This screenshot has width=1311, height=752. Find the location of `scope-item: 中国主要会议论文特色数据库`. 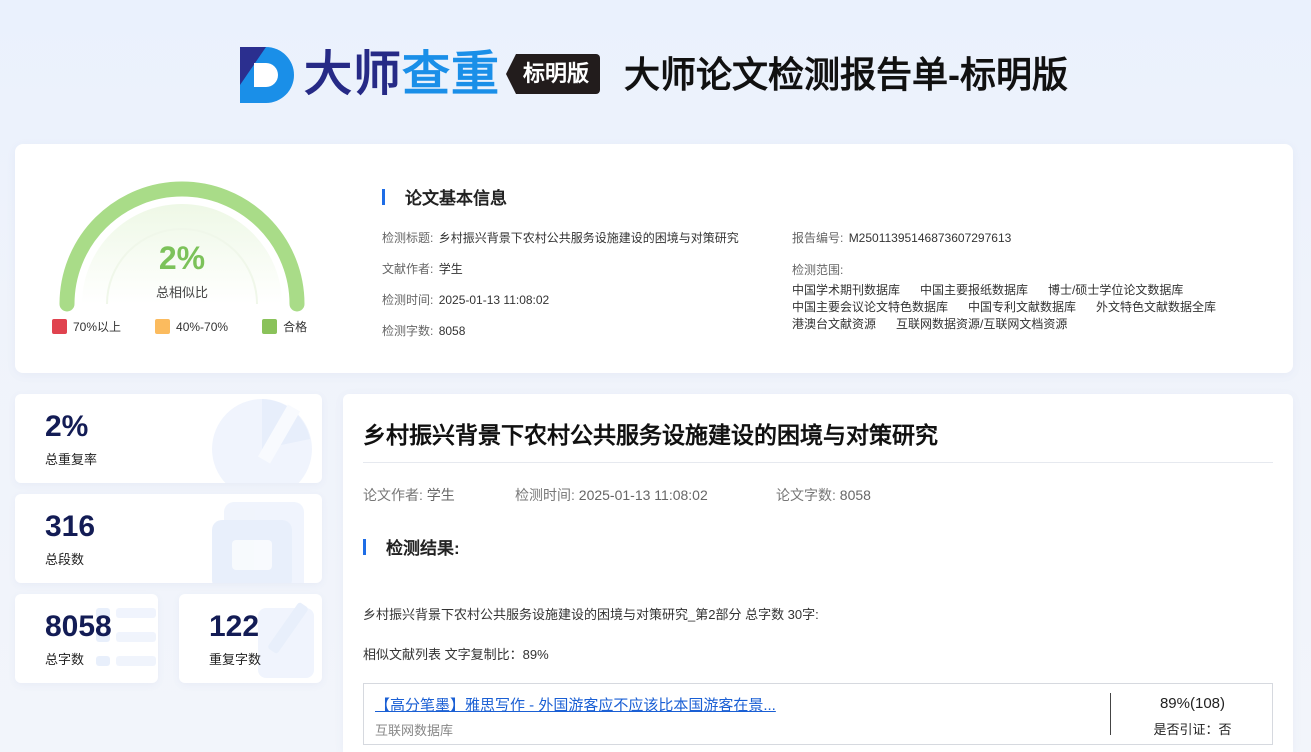

scope-item: 中国主要会议论文特色数据库 is located at coordinates (870, 307).